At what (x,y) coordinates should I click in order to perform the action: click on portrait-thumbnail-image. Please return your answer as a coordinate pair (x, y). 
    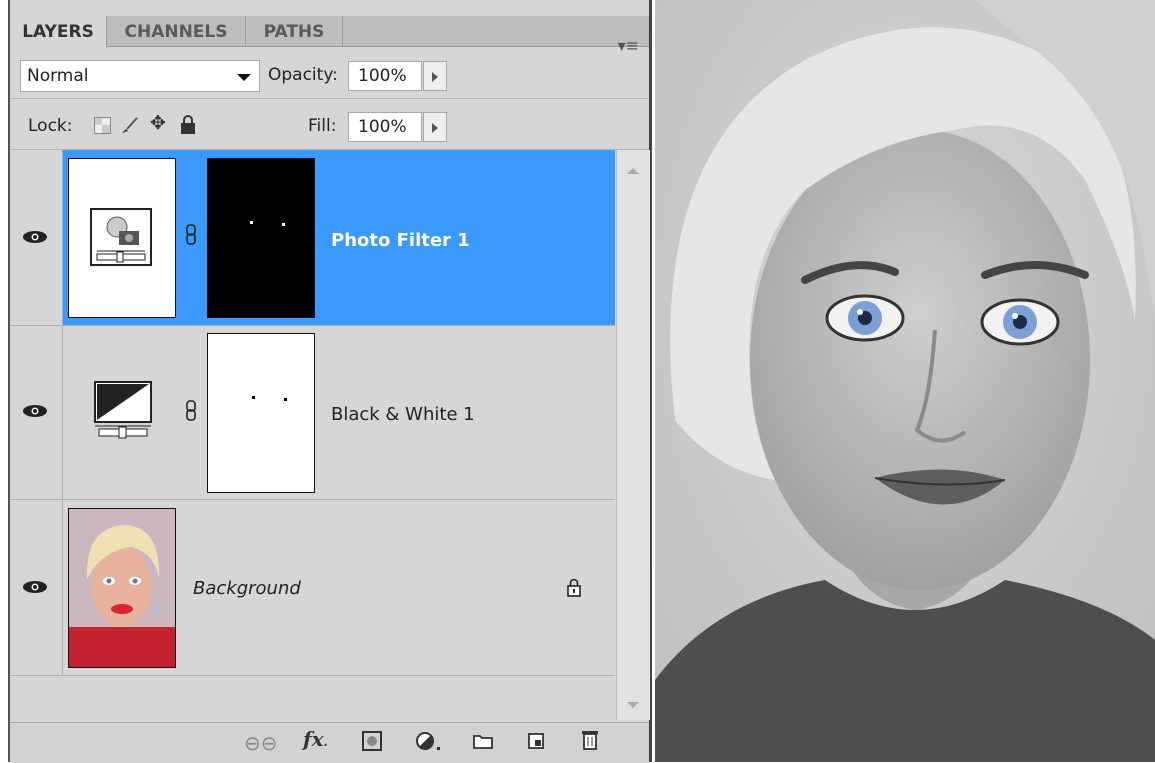
    Looking at the image, I should click on (122, 588).